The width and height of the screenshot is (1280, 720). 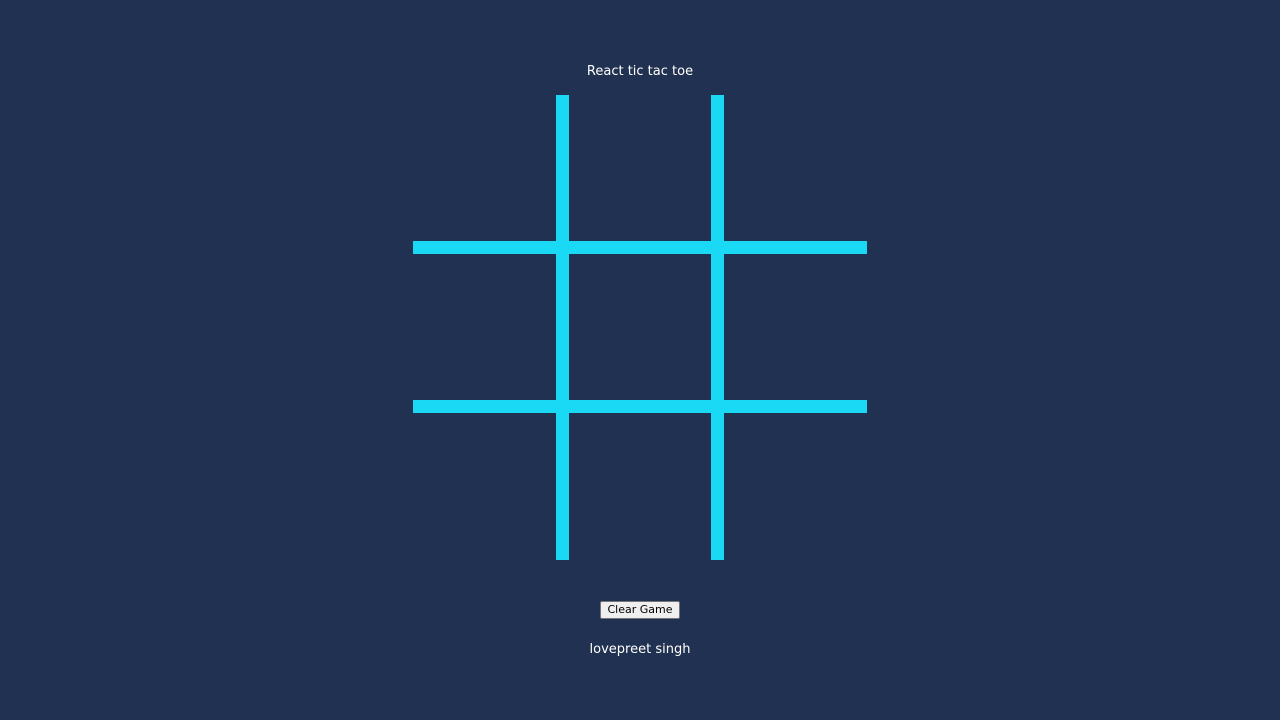 I want to click on clear-game-button: Clear Game, so click(x=640, y=610).